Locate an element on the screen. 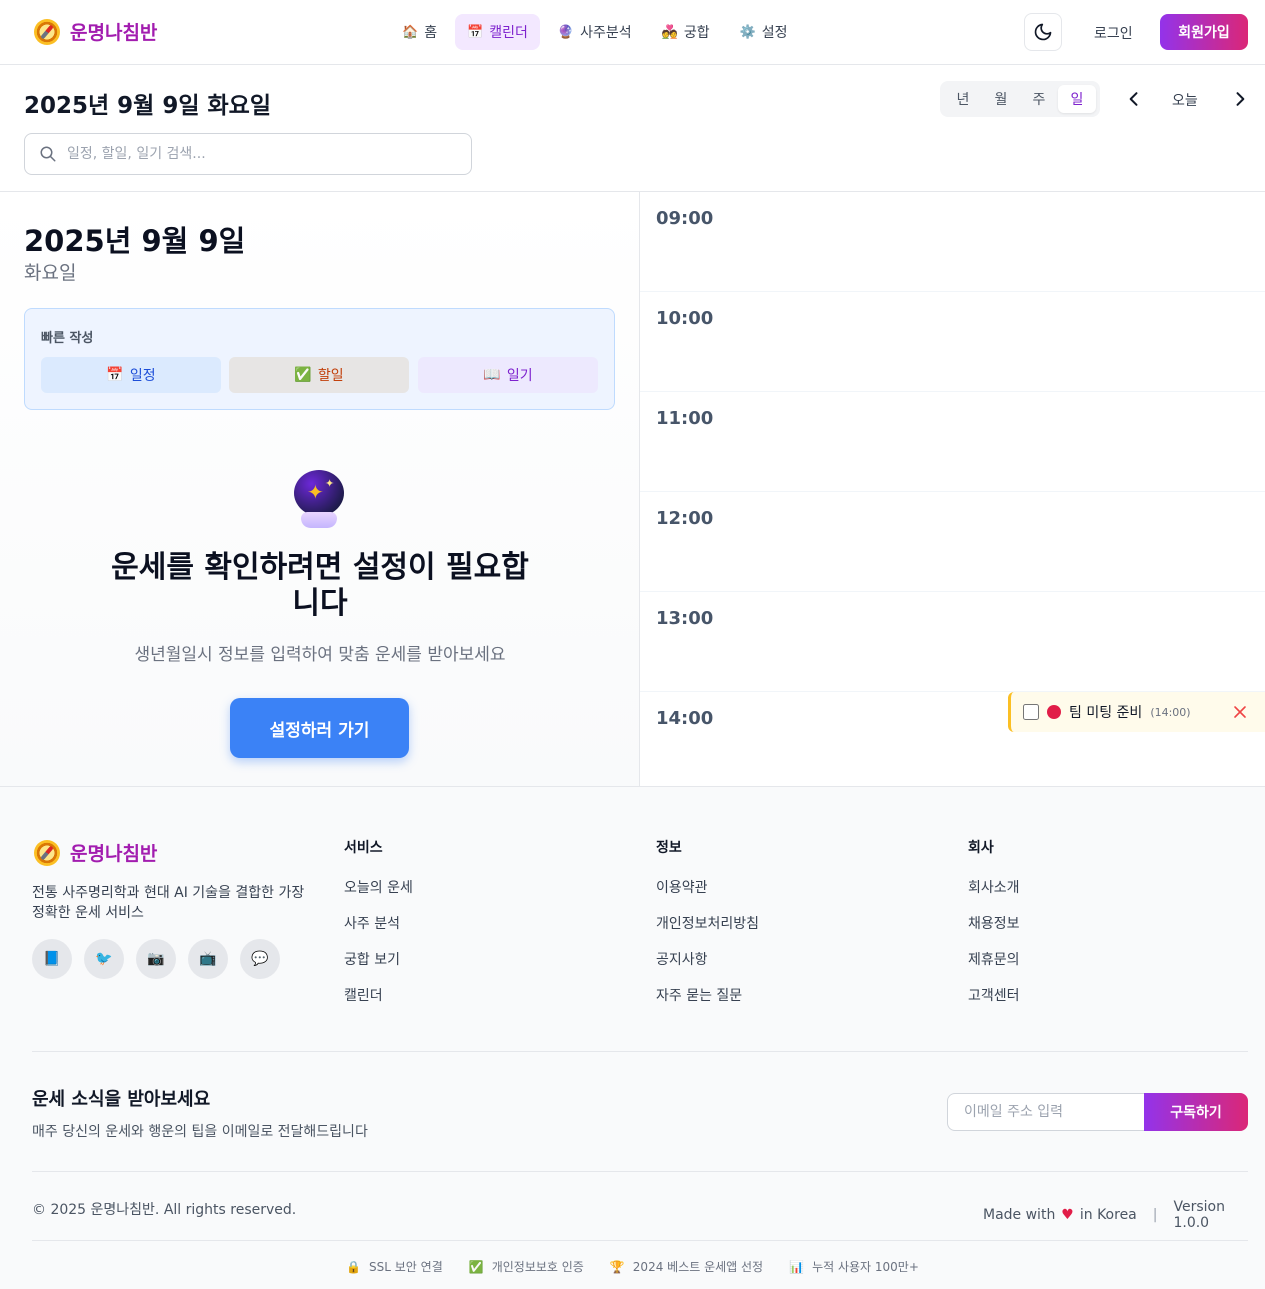  nav-settings: ⚙️ 설정 is located at coordinates (764, 32).